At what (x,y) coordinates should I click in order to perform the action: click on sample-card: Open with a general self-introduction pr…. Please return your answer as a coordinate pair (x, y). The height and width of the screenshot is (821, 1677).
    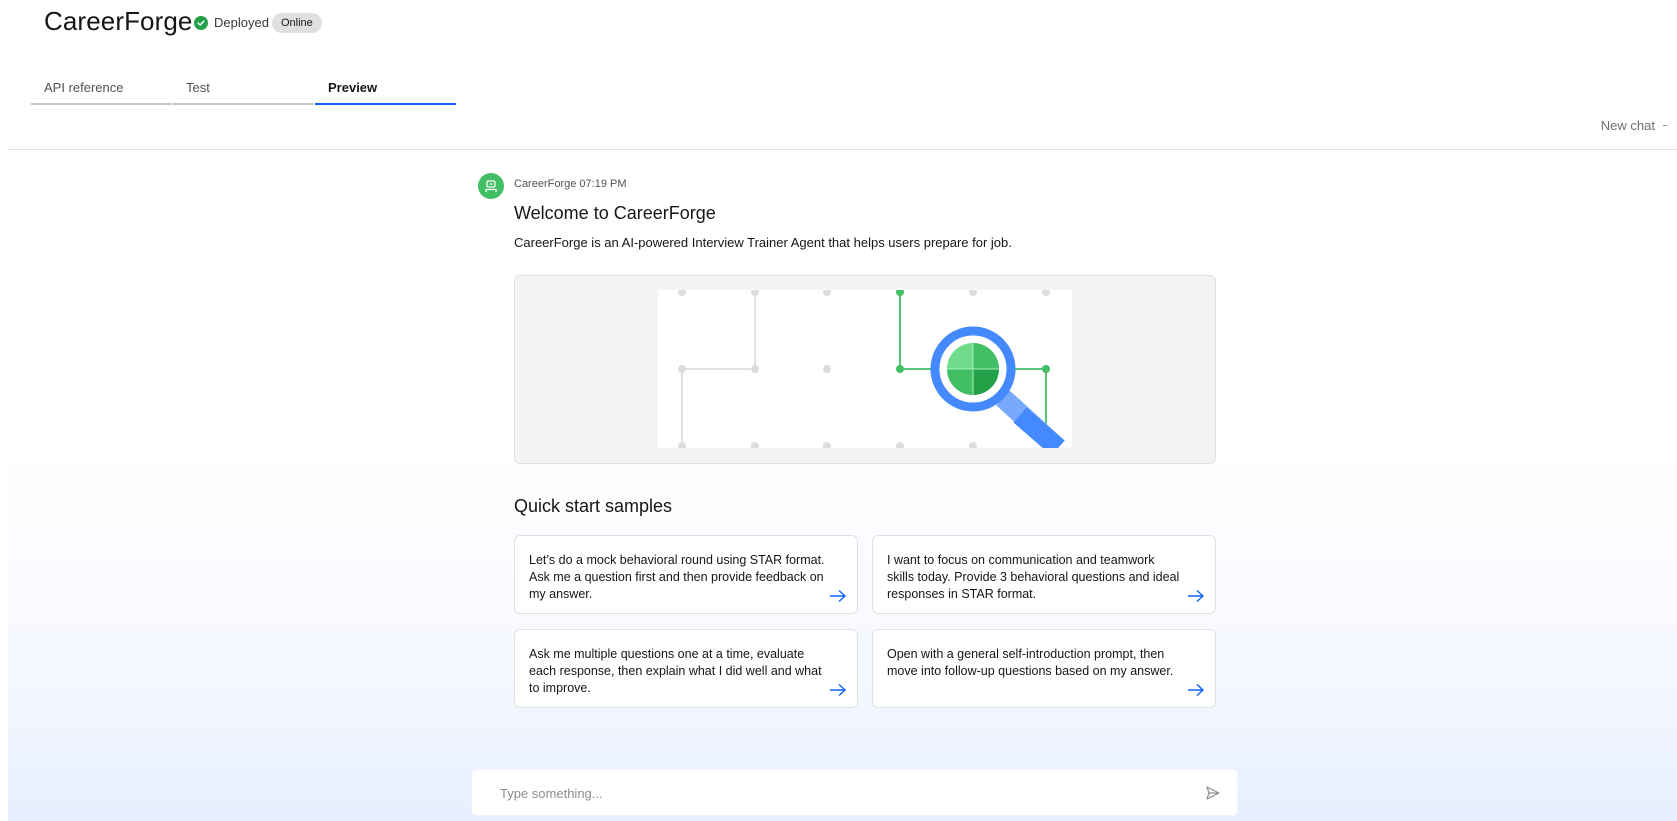
    Looking at the image, I should click on (1044, 668).